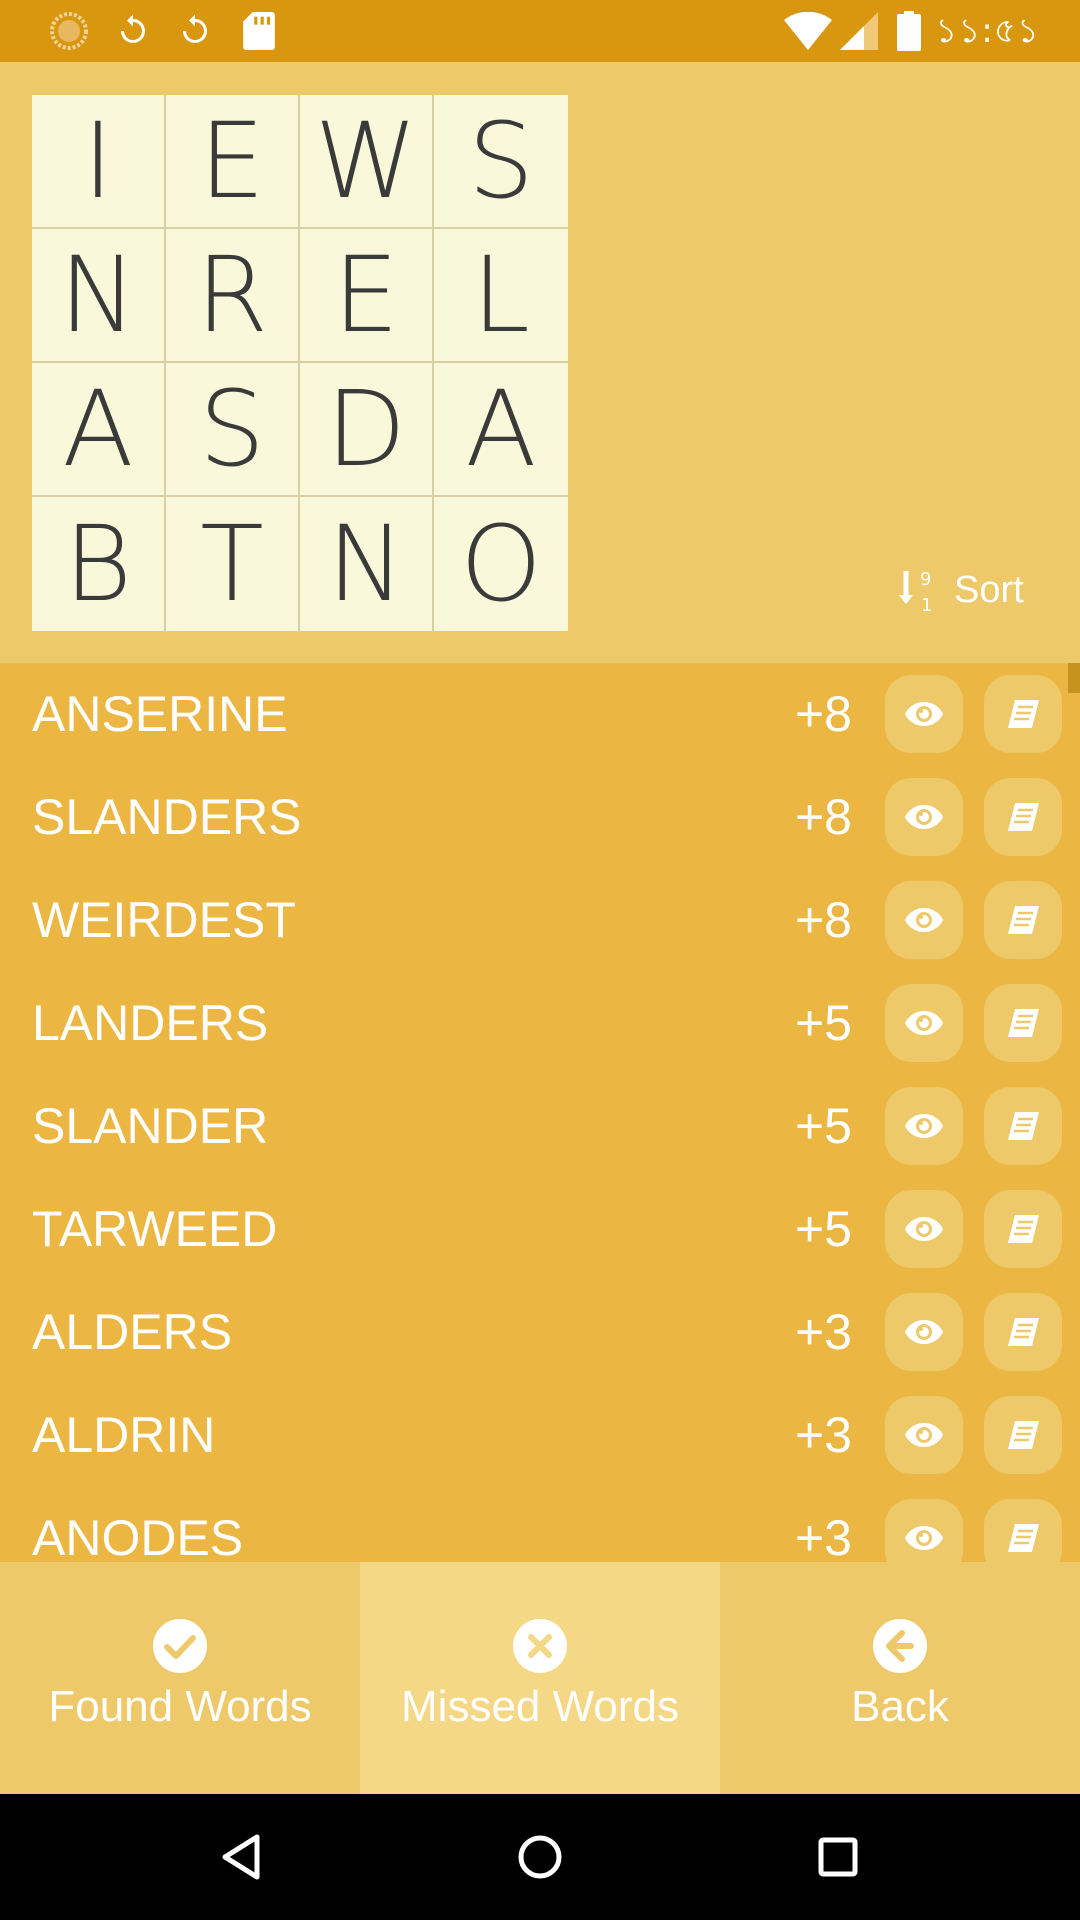 The image size is (1080, 1920). What do you see at coordinates (132, 1332) in the screenshot?
I see `word-text: ALDERS` at bounding box center [132, 1332].